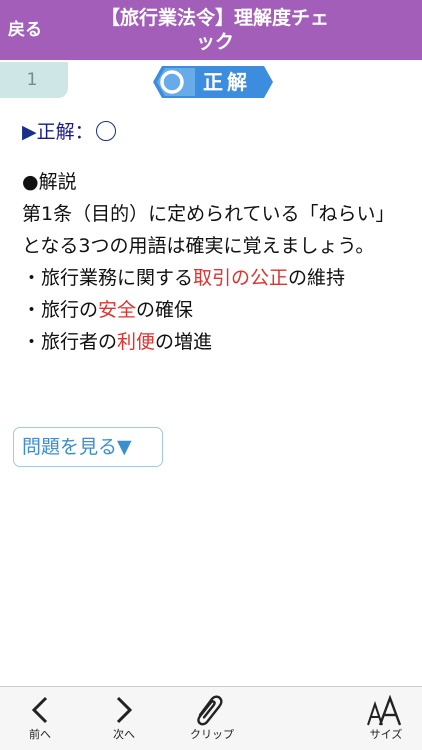 Image resolution: width=422 pixels, height=750 pixels. What do you see at coordinates (317, 278) in the screenshot?
I see `item-text: の維持` at bounding box center [317, 278].